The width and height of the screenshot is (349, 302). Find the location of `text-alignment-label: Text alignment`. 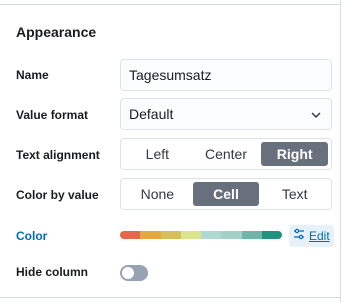

text-alignment-label: Text alignment is located at coordinates (58, 155).